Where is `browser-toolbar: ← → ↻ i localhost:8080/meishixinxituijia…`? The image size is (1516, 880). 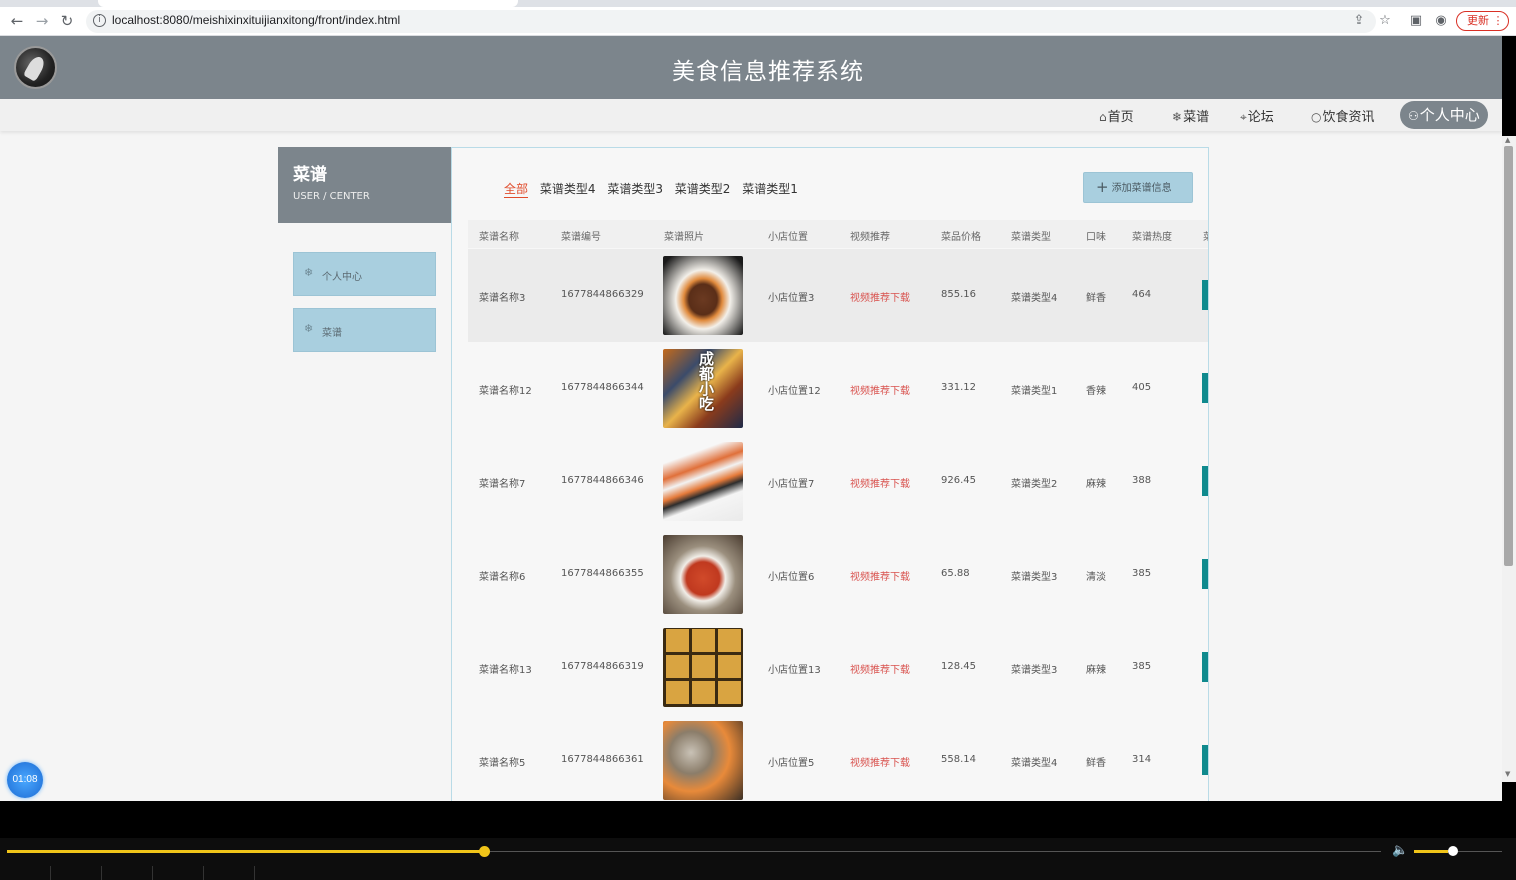
browser-toolbar: ← → ↻ i localhost:8080/meishixinxituijia… is located at coordinates (758, 21).